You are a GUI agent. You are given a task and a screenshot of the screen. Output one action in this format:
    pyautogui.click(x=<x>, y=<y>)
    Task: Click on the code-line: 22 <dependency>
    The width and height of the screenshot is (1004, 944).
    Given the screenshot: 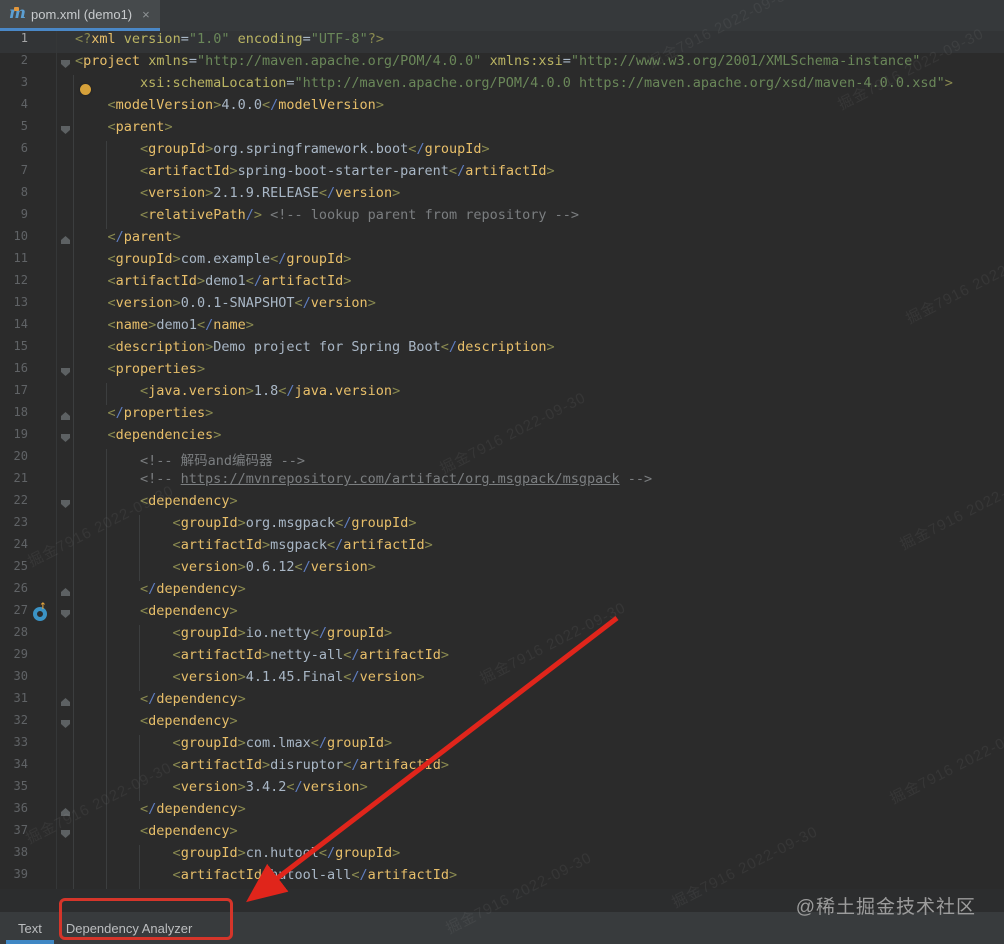 What is the action you would take?
    pyautogui.click(x=502, y=504)
    